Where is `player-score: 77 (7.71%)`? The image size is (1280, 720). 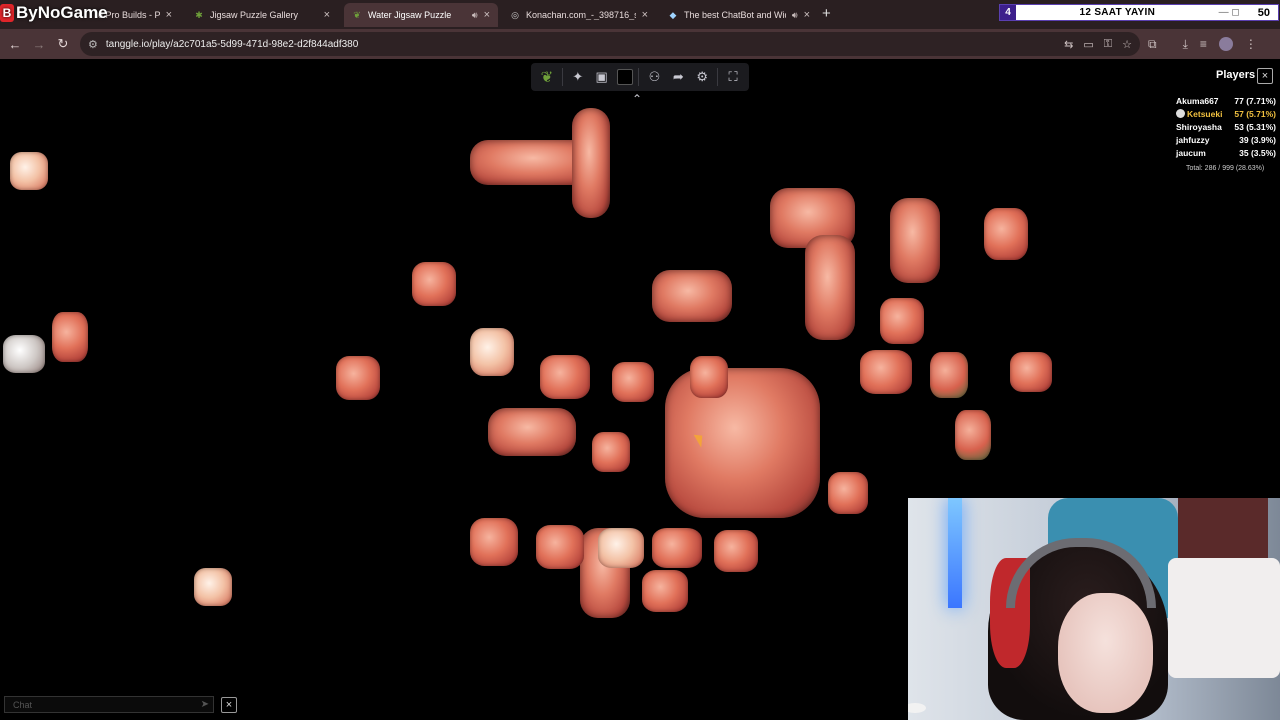
player-score: 77 (7.71%) is located at coordinates (1255, 100).